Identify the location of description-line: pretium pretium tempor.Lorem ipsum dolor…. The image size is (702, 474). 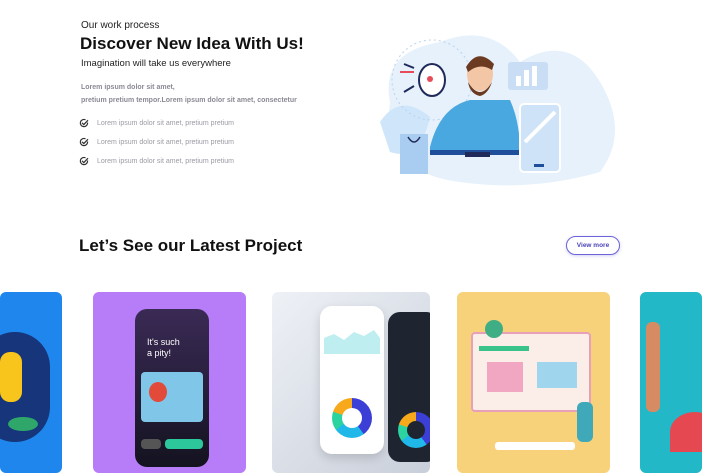
(189, 100).